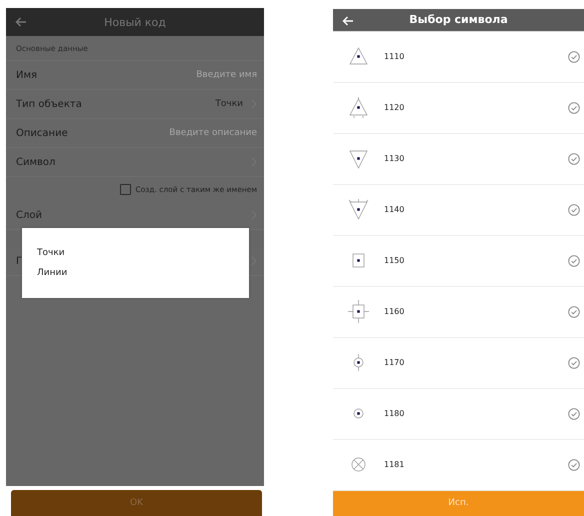  Describe the element at coordinates (36, 162) in the screenshot. I see `field-label: Символ` at that location.